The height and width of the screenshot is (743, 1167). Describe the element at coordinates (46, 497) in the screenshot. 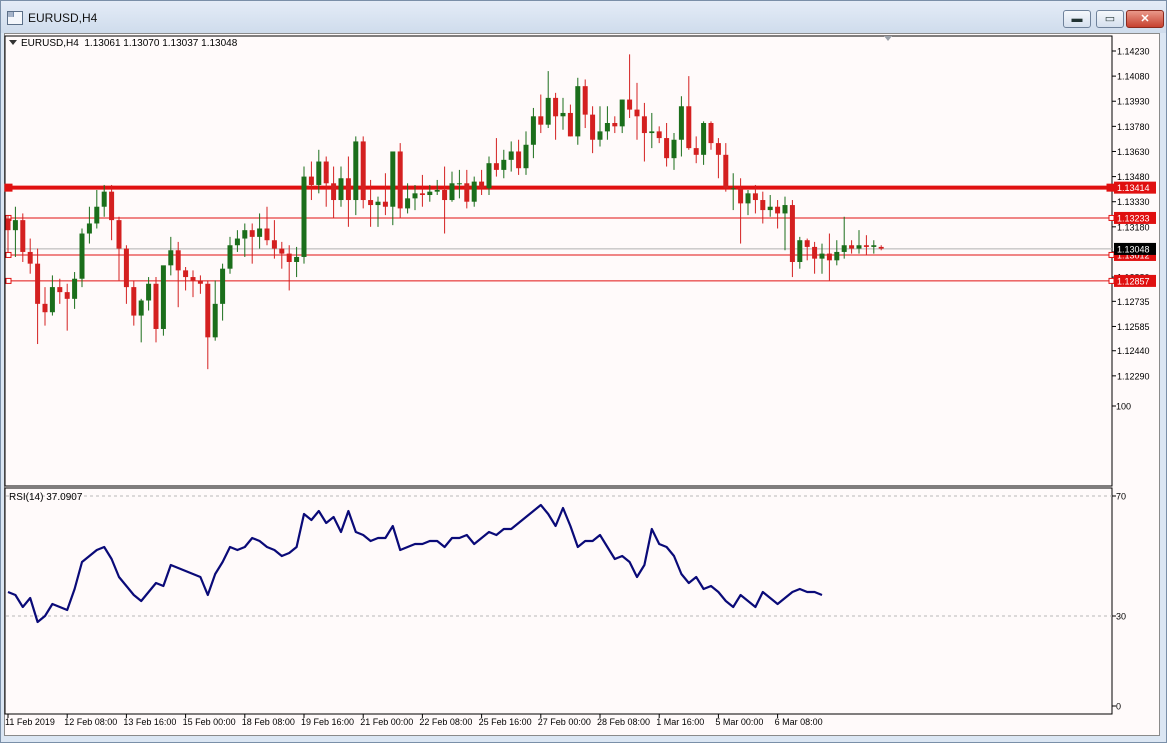

I see `rsi-header: RSI(14) 37.0907` at that location.